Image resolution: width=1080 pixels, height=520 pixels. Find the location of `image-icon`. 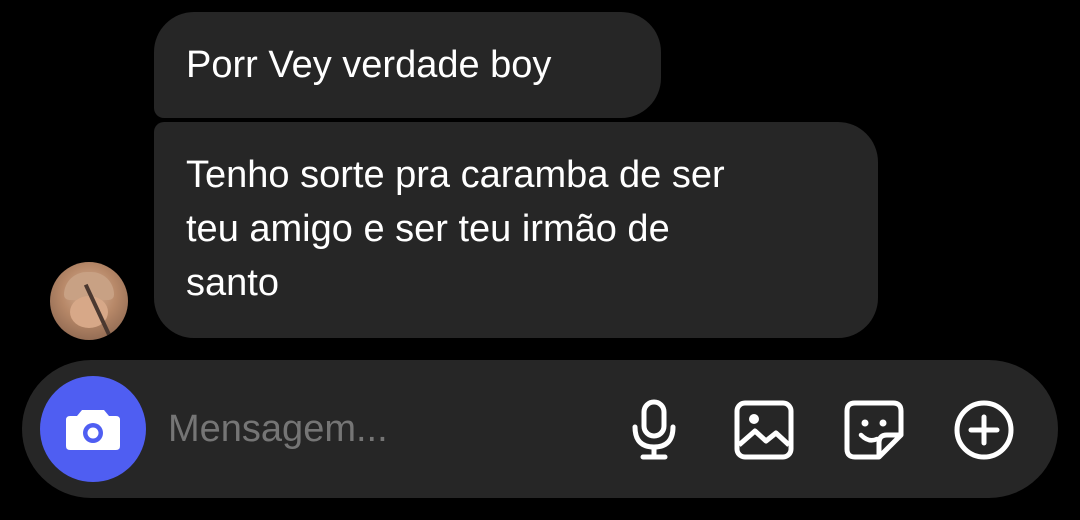

image-icon is located at coordinates (764, 430).